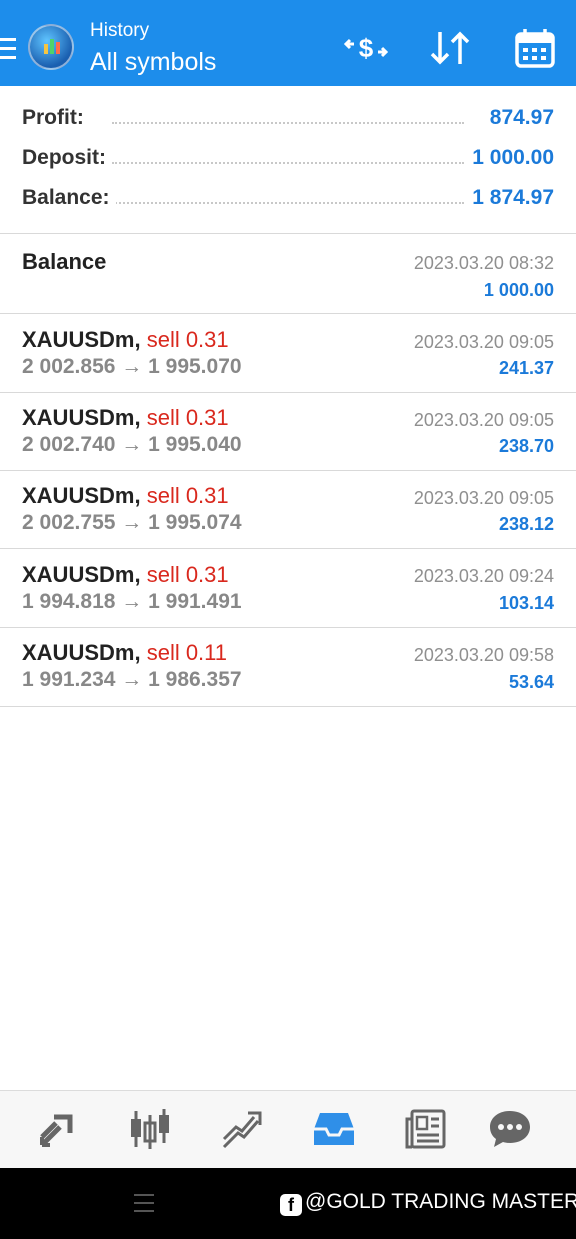 The image size is (576, 1239). What do you see at coordinates (440, 1201) in the screenshot?
I see `watermark-text: @GOLD TRADING MASTER` at bounding box center [440, 1201].